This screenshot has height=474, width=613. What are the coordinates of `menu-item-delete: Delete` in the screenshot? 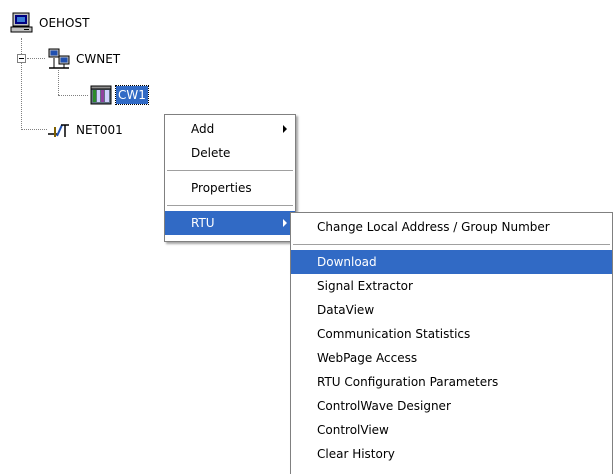 It's located at (230, 153).